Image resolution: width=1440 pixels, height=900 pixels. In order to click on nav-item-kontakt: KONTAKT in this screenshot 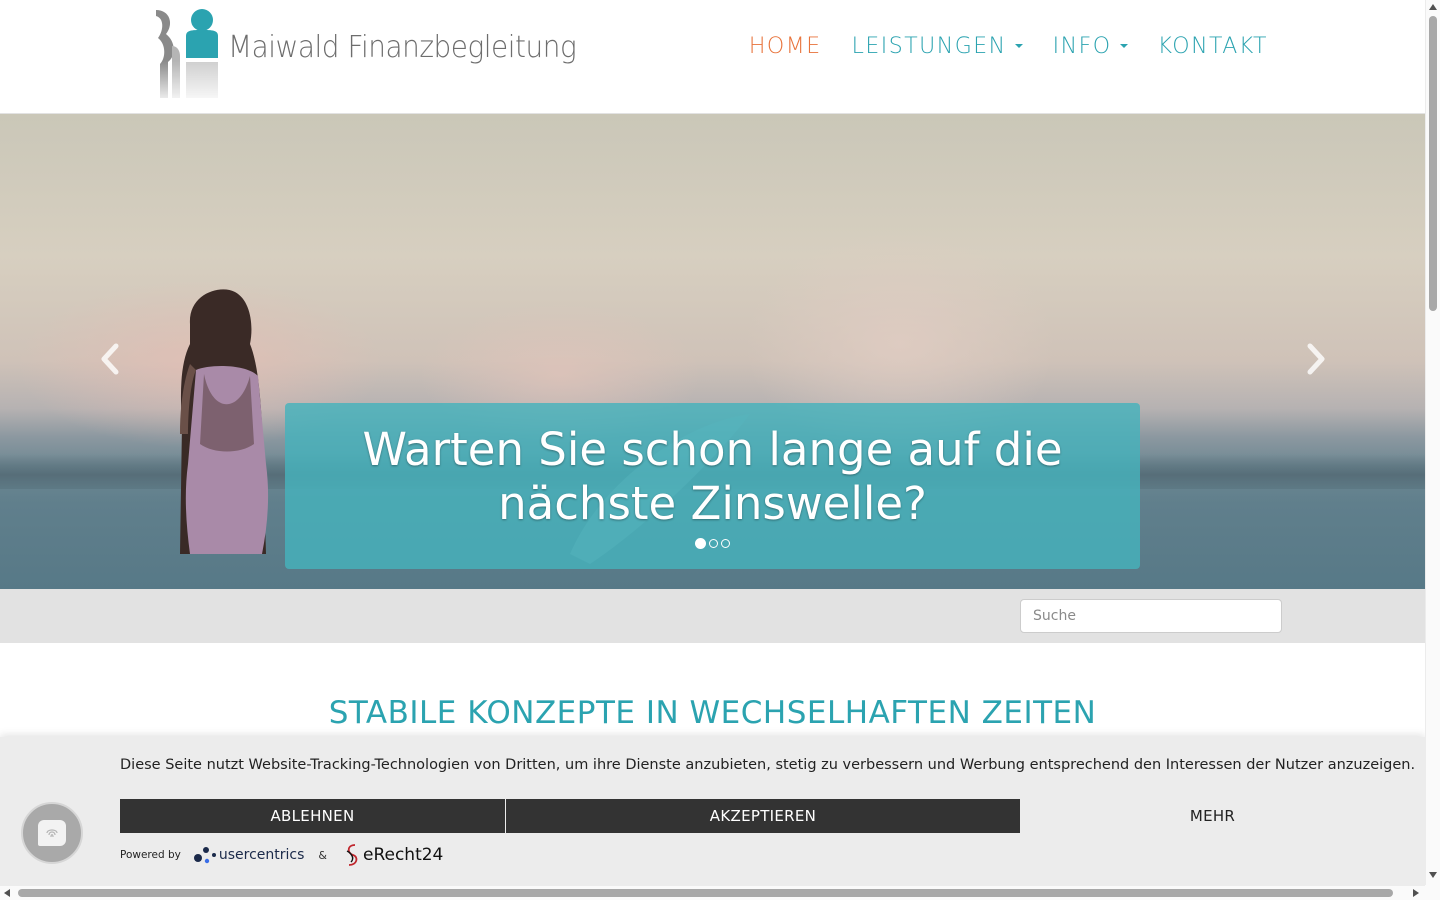, I will do `click(1213, 47)`.